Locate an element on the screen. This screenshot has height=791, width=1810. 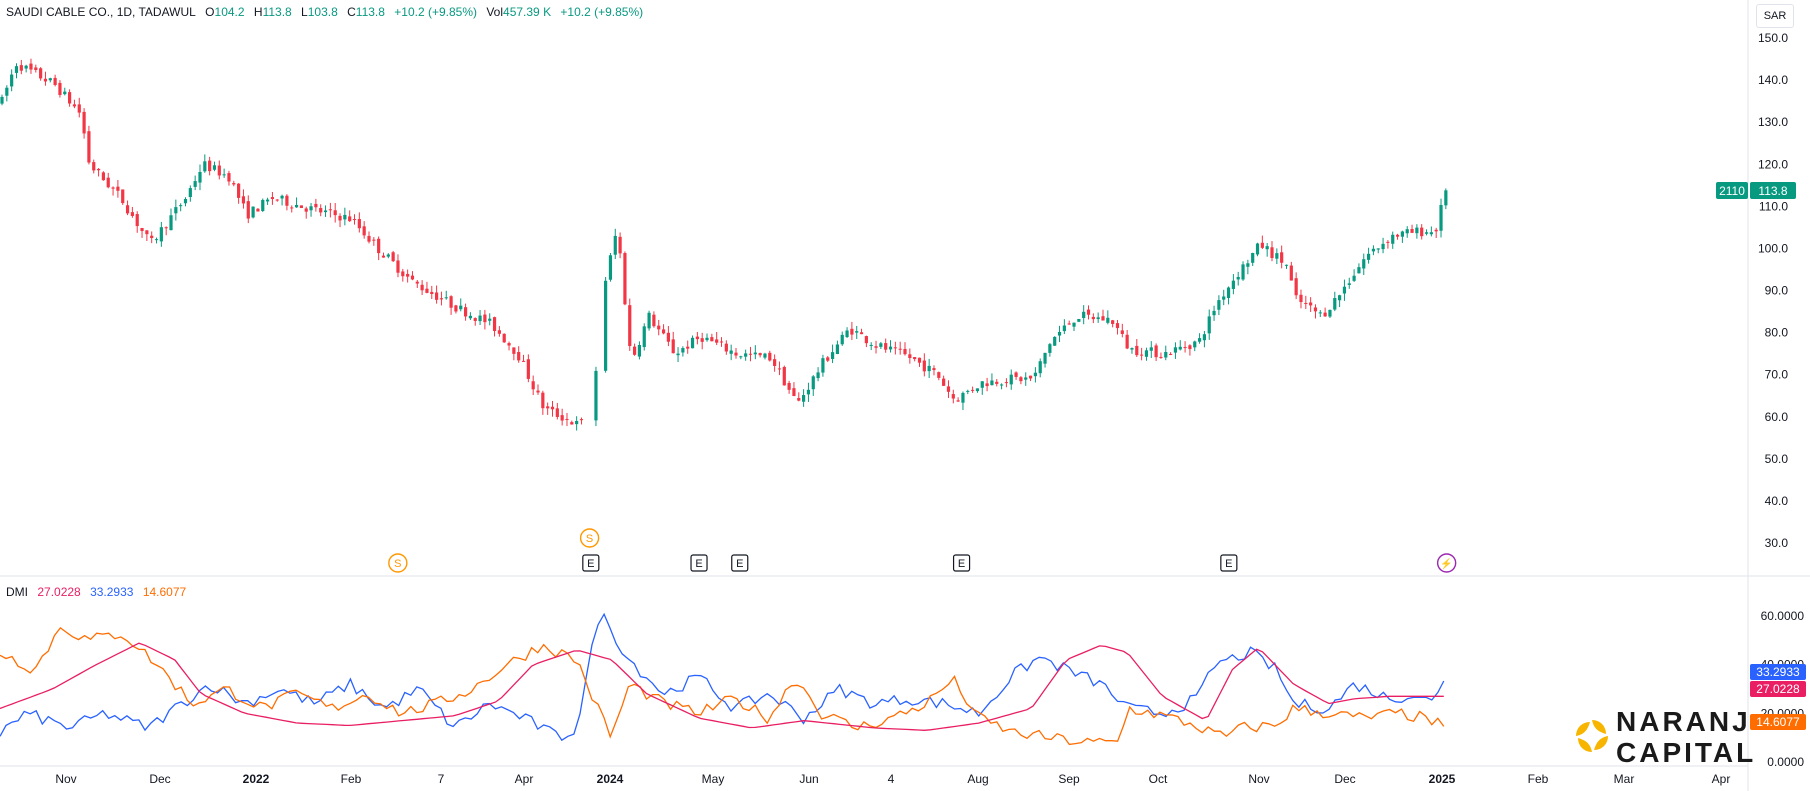
symbol-title: SAUDI CABLE CO., 1D, TADAWUL is located at coordinates (101, 12).